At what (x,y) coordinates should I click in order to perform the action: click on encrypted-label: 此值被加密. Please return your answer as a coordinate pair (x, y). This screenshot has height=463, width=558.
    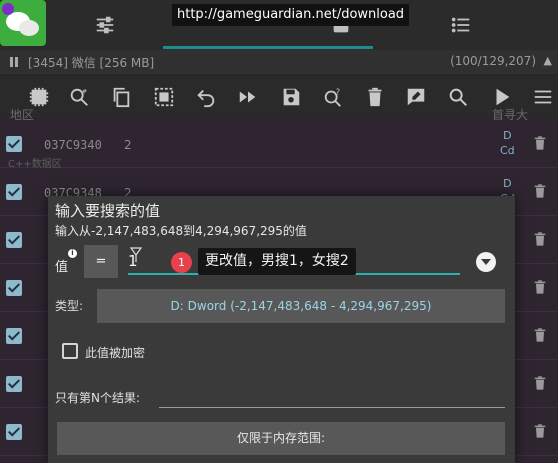
    Looking at the image, I should click on (115, 353).